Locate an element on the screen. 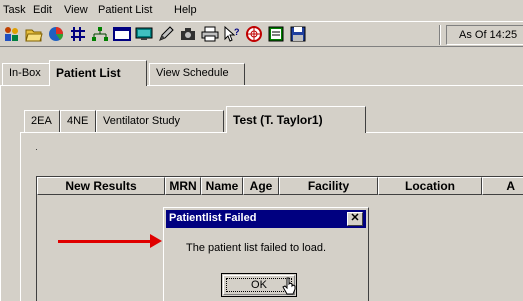 The height and width of the screenshot is (301, 523). tab-in-box: In-Box is located at coordinates (26, 74).